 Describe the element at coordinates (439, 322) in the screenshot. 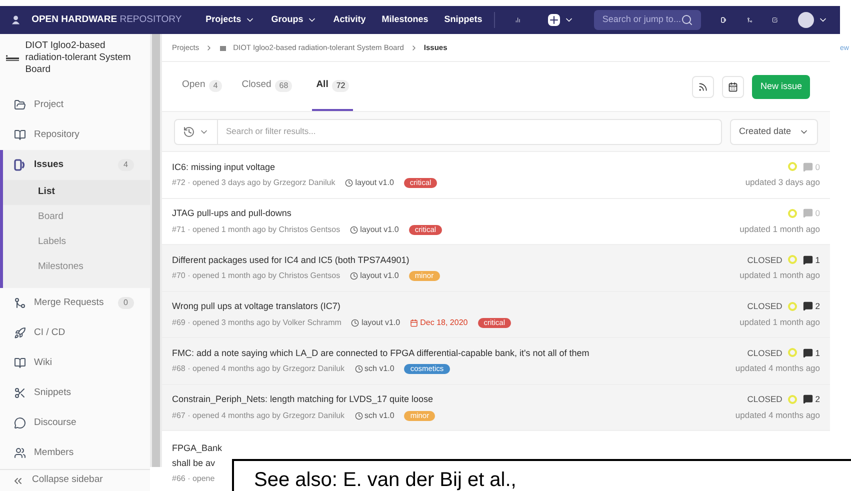

I see `due-date: Dec 18, 2020` at that location.